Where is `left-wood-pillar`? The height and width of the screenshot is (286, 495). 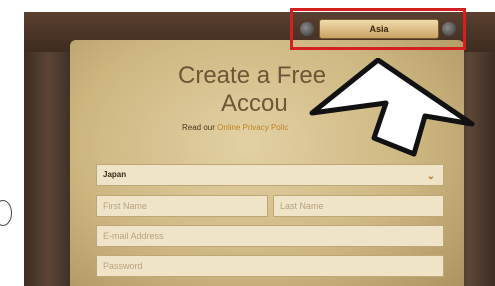 left-wood-pillar is located at coordinates (49, 169).